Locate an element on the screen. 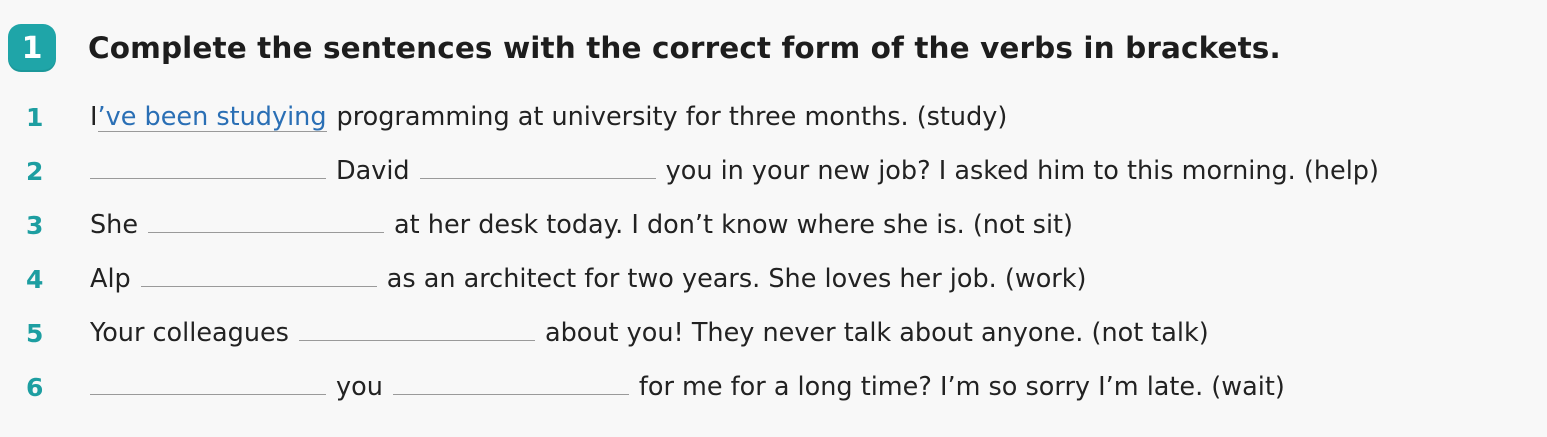 The image size is (1547, 437). item-number: 3 is located at coordinates (35, 225).